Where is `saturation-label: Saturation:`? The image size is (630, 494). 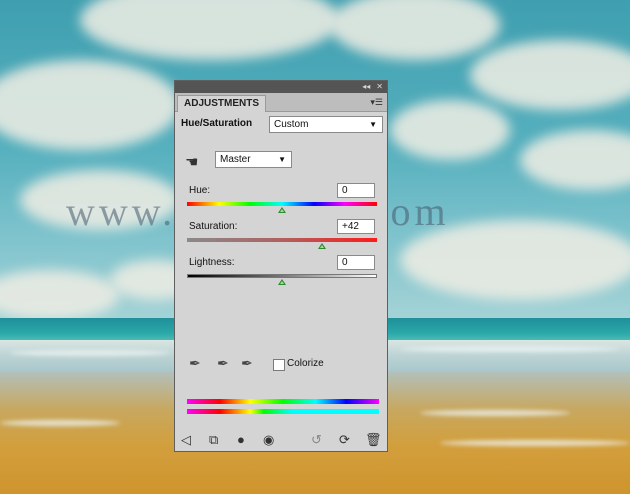 saturation-label: Saturation: is located at coordinates (213, 226).